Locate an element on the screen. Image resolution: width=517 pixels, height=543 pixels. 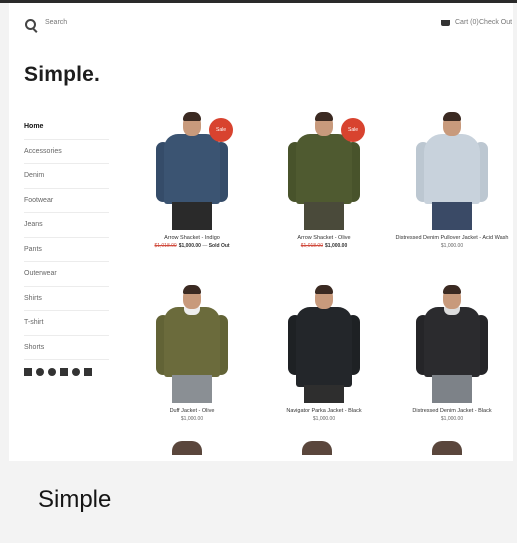
sidebar-item-home: Home is located at coordinates (66, 127).